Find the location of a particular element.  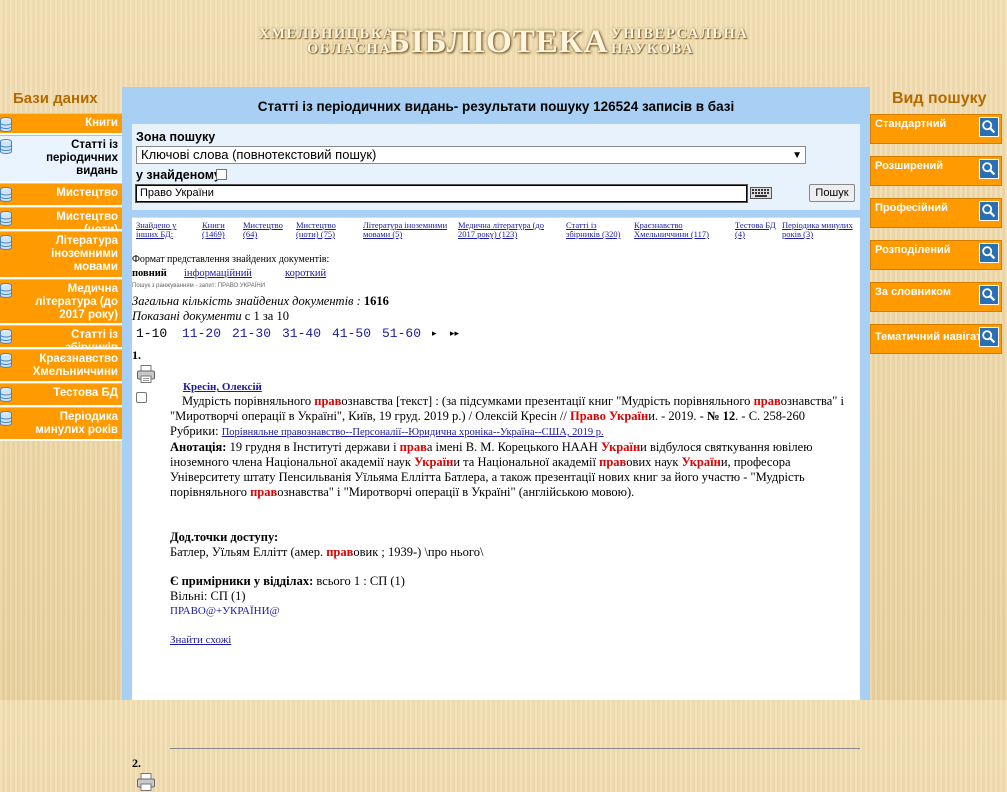

sidebar-item-periodicals: Статті із періодичних видань is located at coordinates (61, 159).